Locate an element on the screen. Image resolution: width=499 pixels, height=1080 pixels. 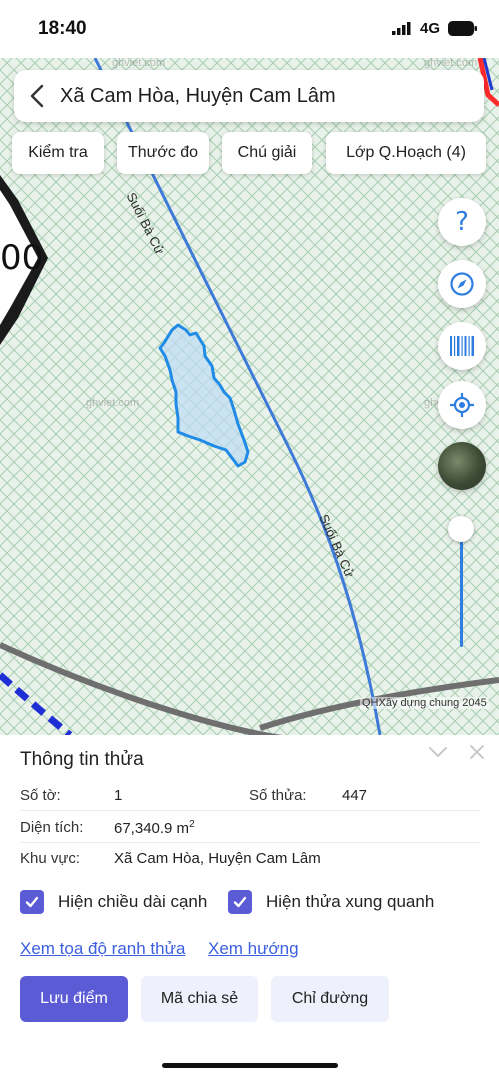
back-button is located at coordinates (37, 96).